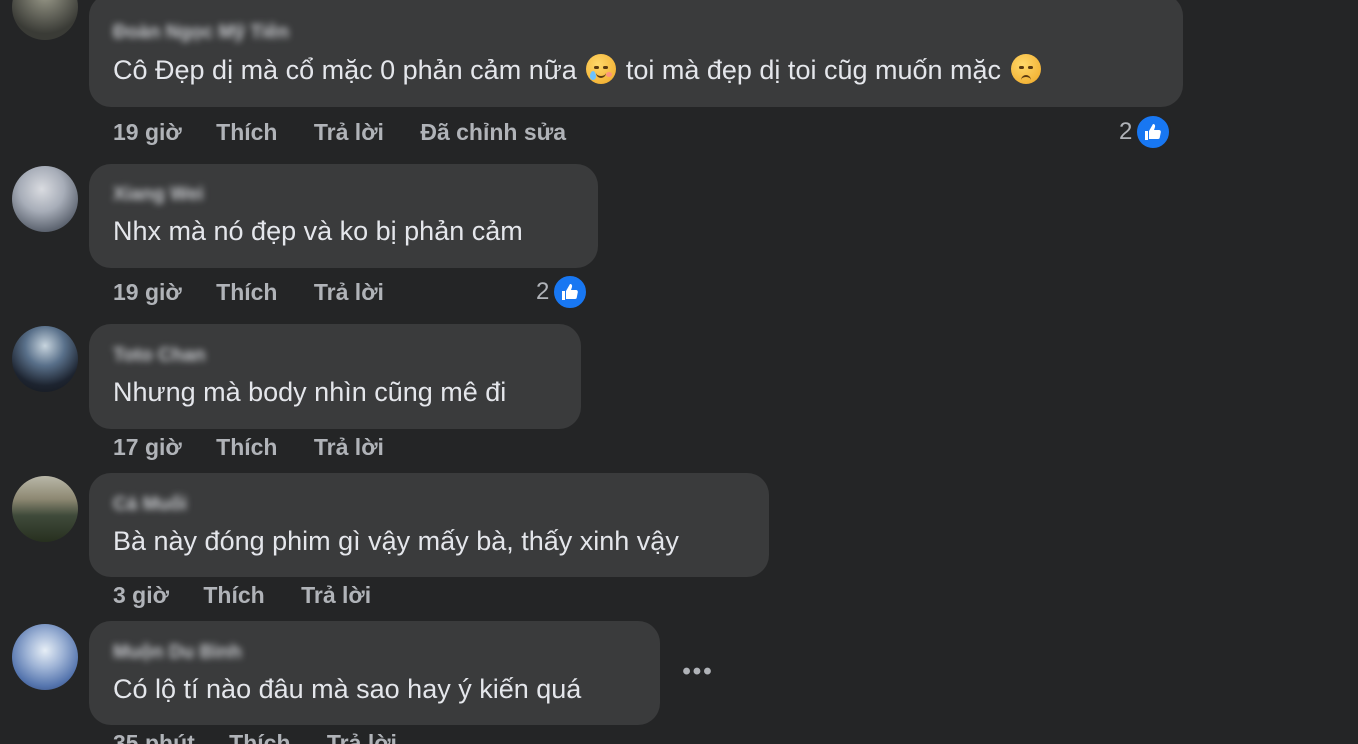  Describe the element at coordinates (347, 689) in the screenshot. I see `comment-text: Có lộ tí nào đâu mà sao hay ý kiến quá` at that location.